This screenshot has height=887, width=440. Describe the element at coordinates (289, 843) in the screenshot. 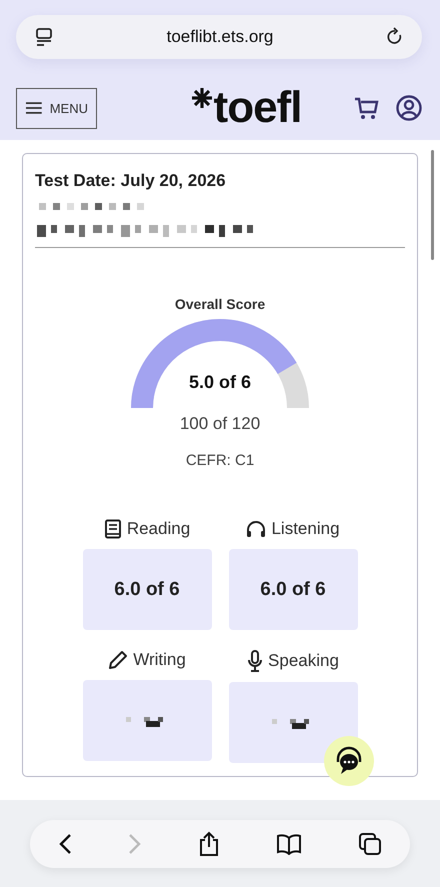

I see `bookmarks-icon` at that location.